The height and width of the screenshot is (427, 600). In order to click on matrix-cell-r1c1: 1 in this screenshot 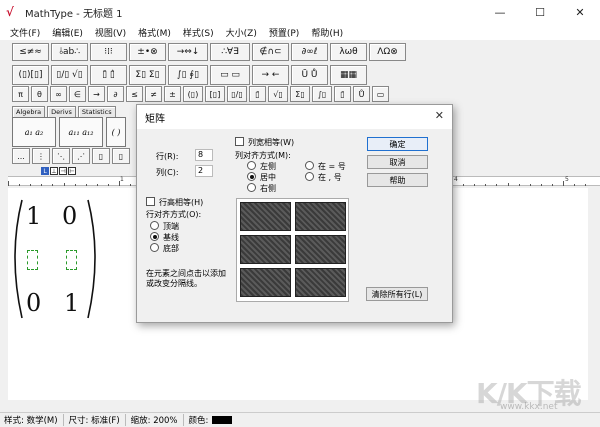, I will do `click(33, 216)`.